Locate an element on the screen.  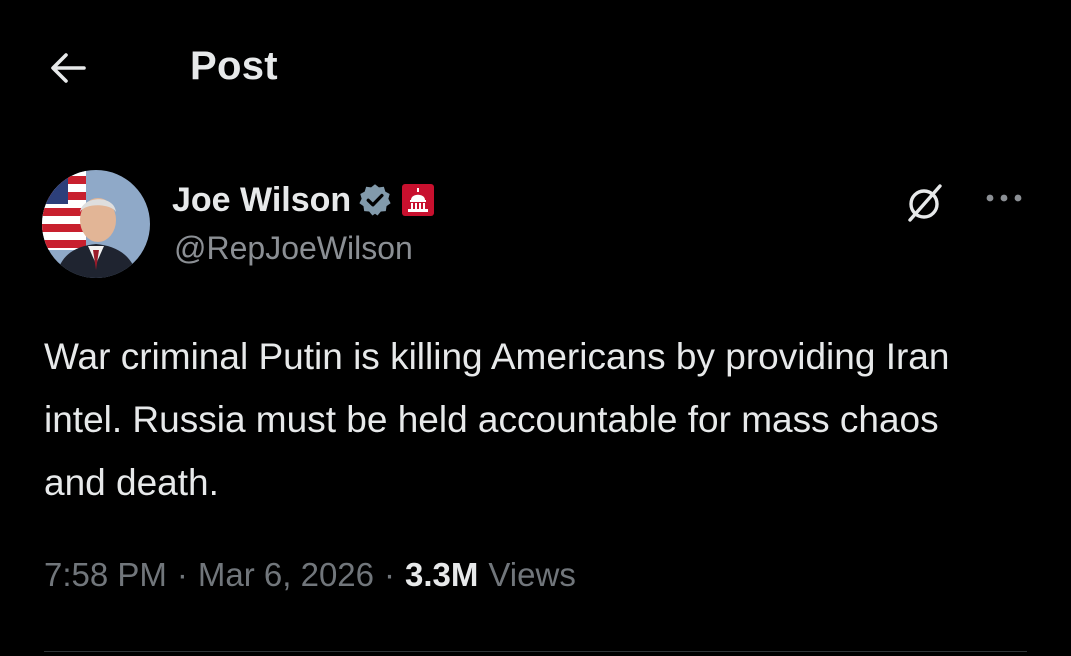
more-horizontal-icon is located at coordinates (1004, 200).